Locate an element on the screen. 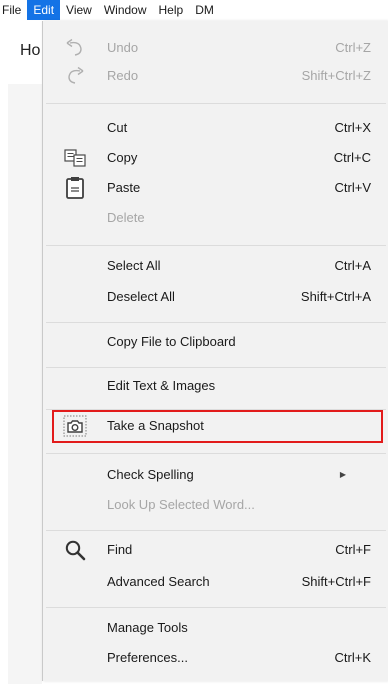 The width and height of the screenshot is (388, 684). deselect-all-label: Deselect All is located at coordinates (141, 296).